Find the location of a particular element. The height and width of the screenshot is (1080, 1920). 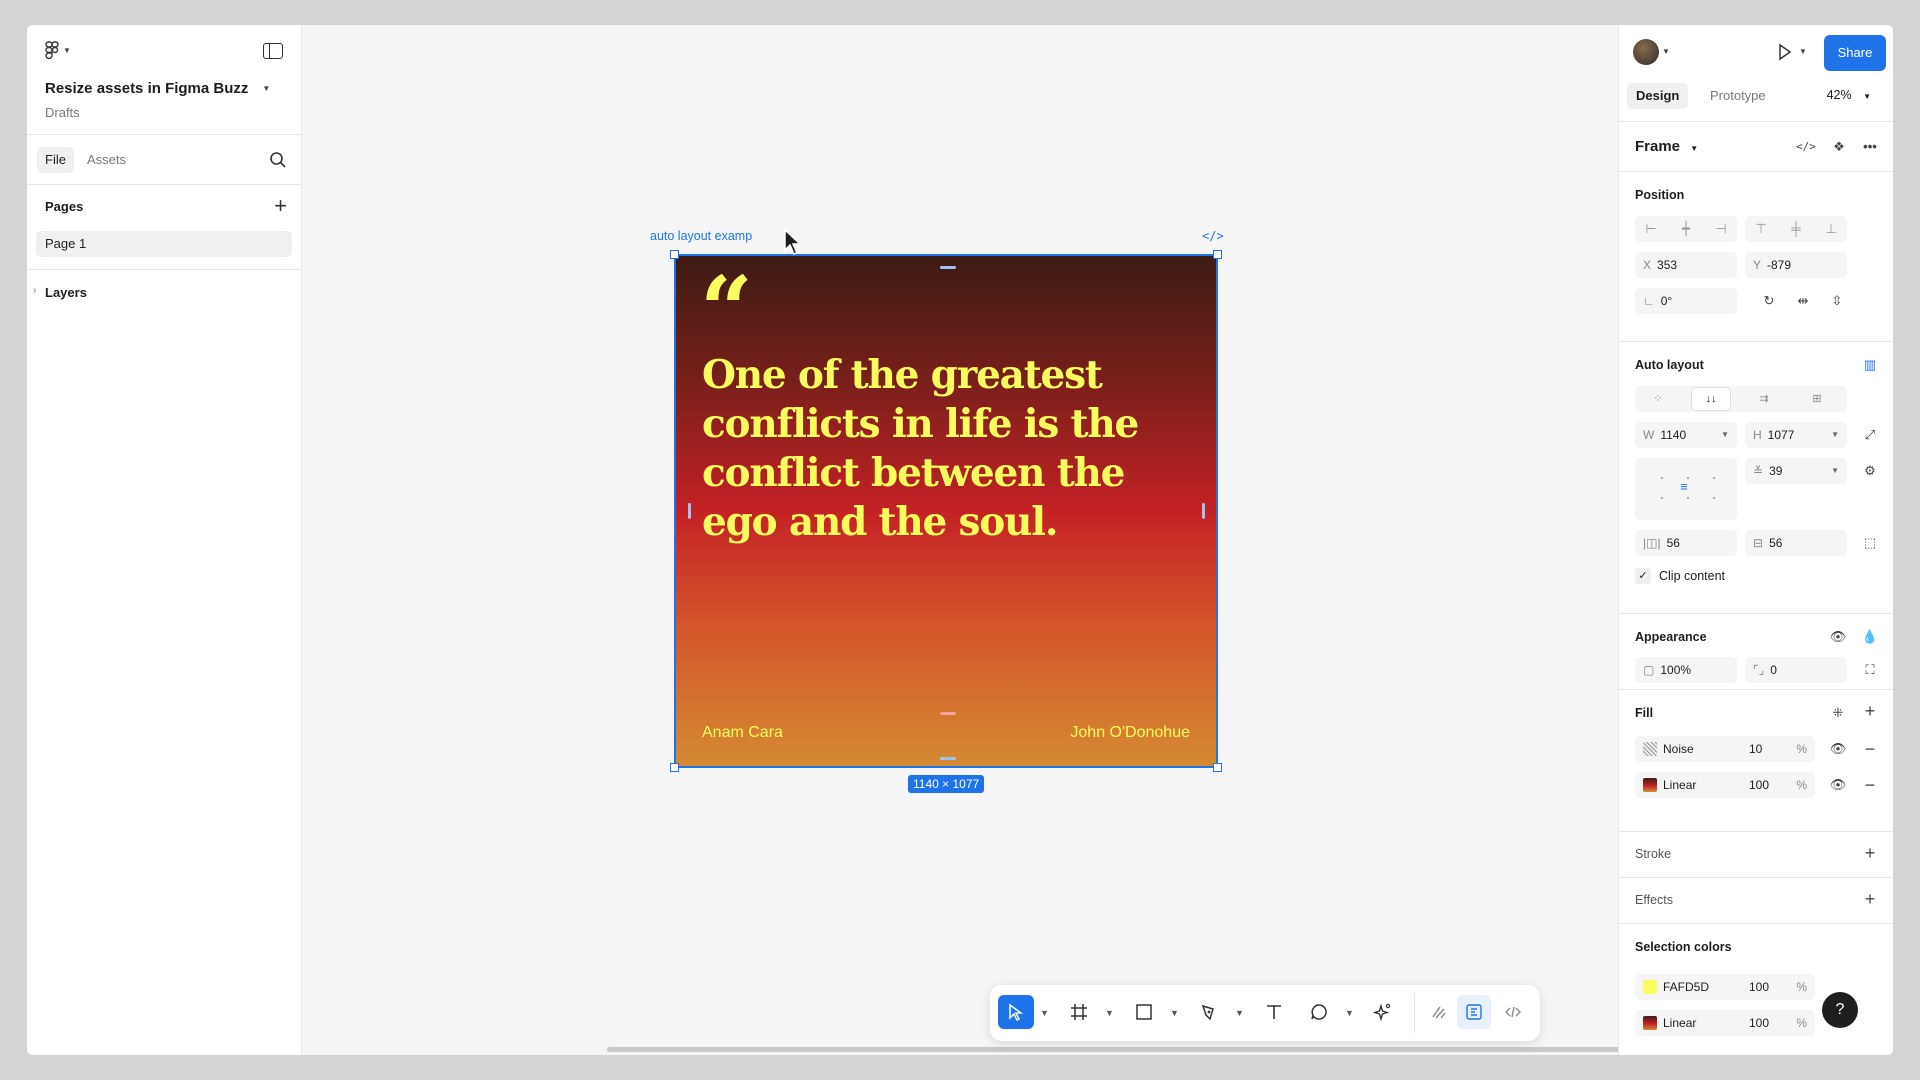

resize-handle-left is located at coordinates (689, 511).